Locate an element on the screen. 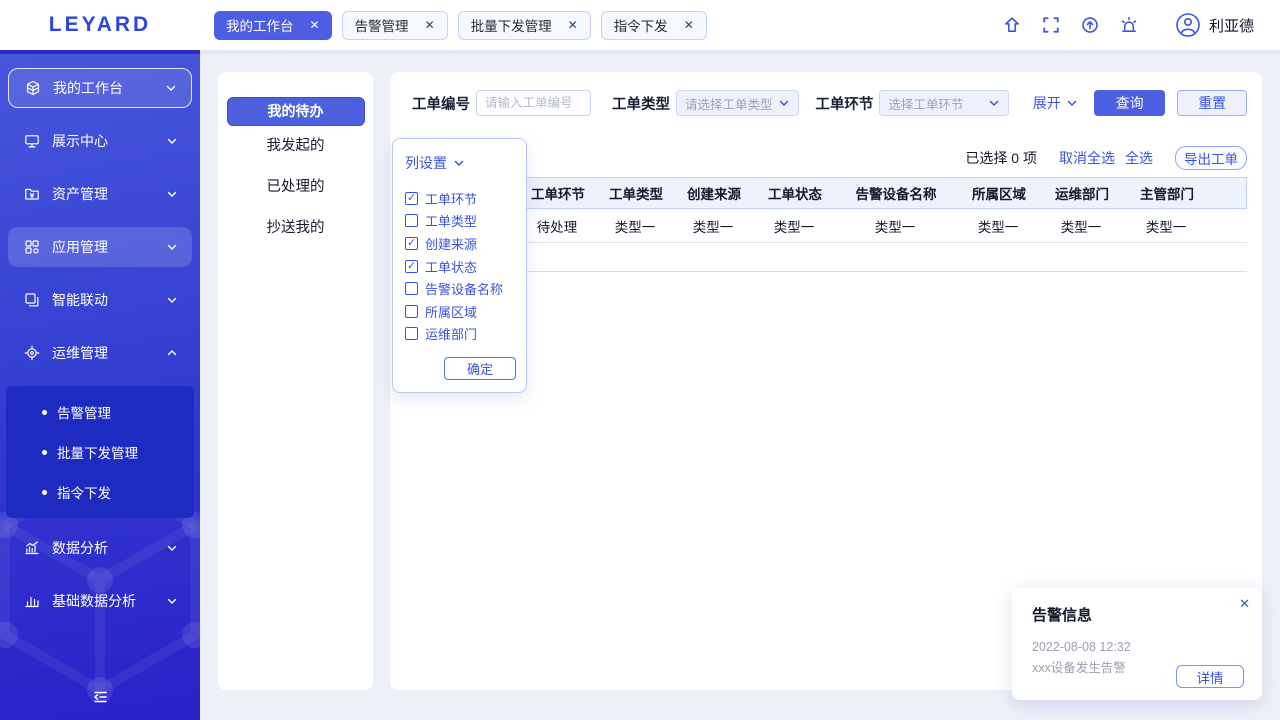 The width and height of the screenshot is (1280, 720). sidebar-item-data-analysis: 数据分析 is located at coordinates (100, 548).